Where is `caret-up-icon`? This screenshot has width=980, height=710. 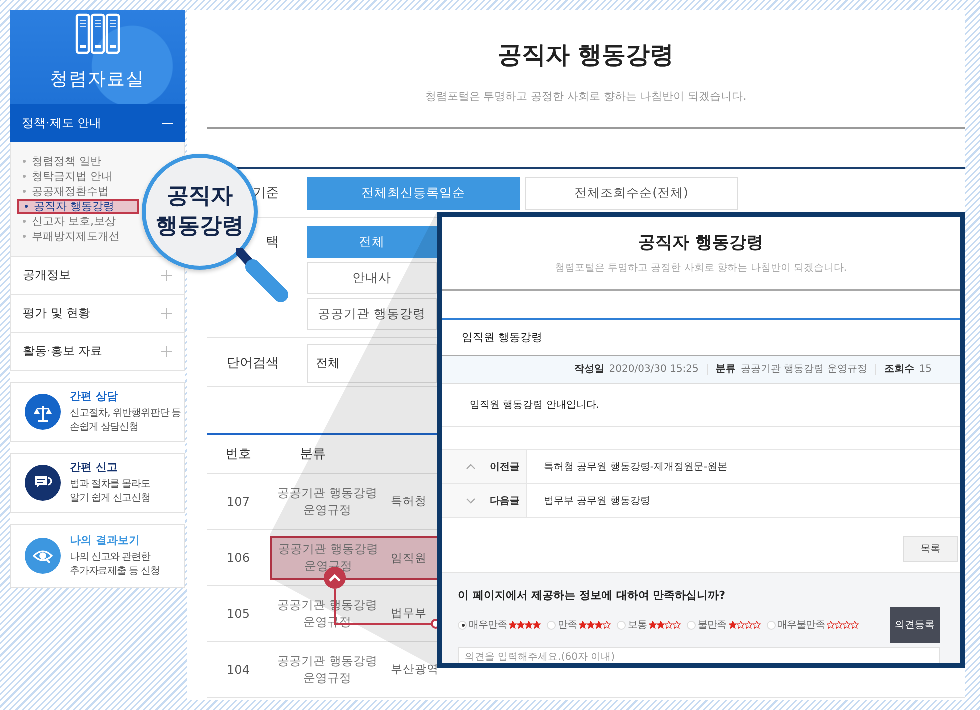
caret-up-icon is located at coordinates (335, 578).